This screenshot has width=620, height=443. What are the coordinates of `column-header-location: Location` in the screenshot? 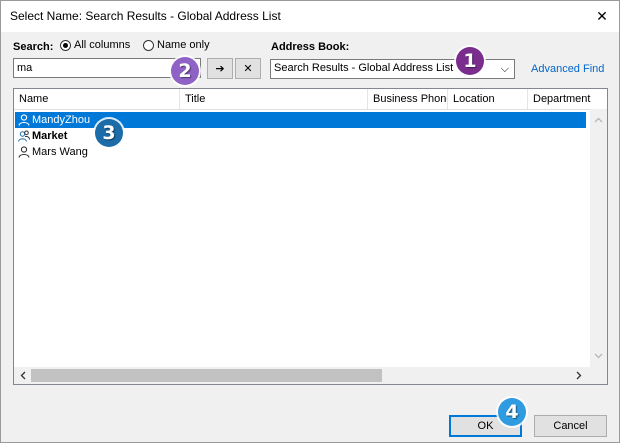 It's located at (488, 99).